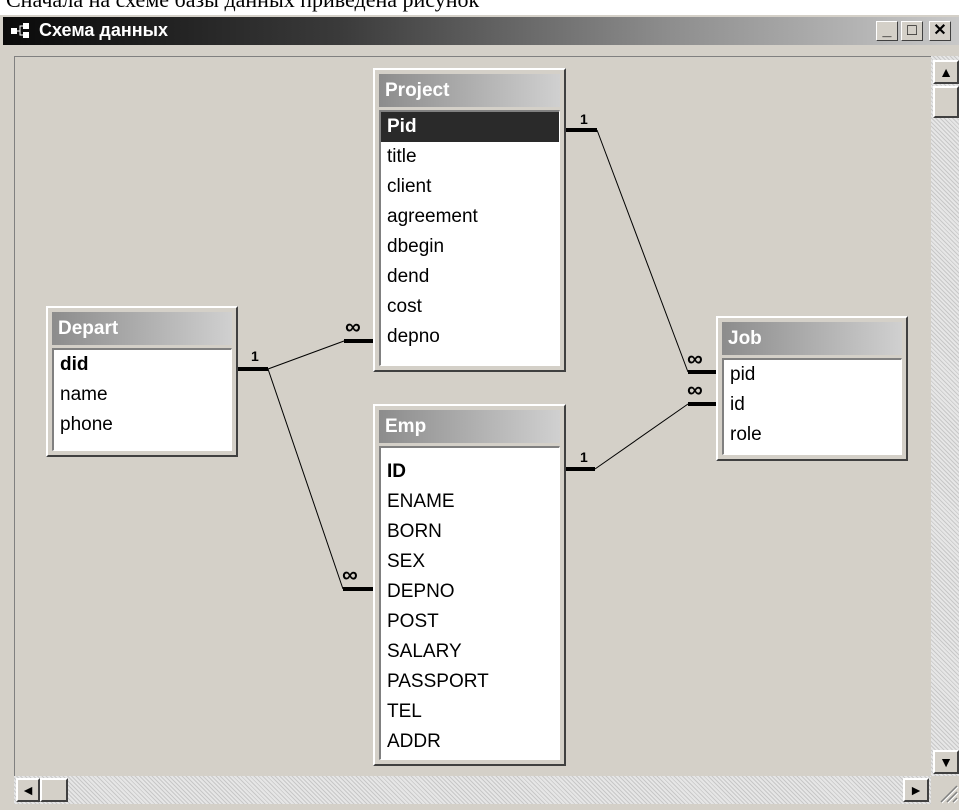  What do you see at coordinates (306, 355) in the screenshot?
I see `depart-project-line` at bounding box center [306, 355].